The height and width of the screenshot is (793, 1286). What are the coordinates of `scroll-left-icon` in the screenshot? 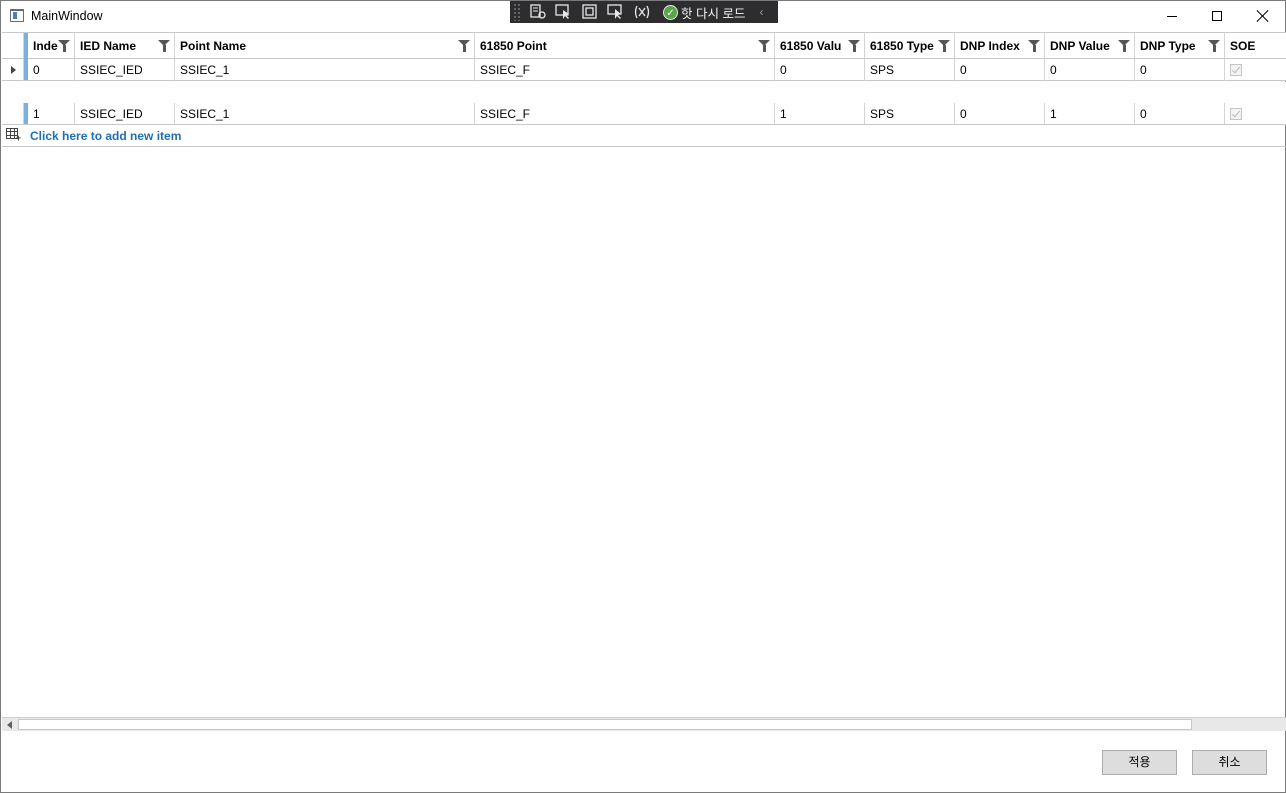 It's located at (10, 725).